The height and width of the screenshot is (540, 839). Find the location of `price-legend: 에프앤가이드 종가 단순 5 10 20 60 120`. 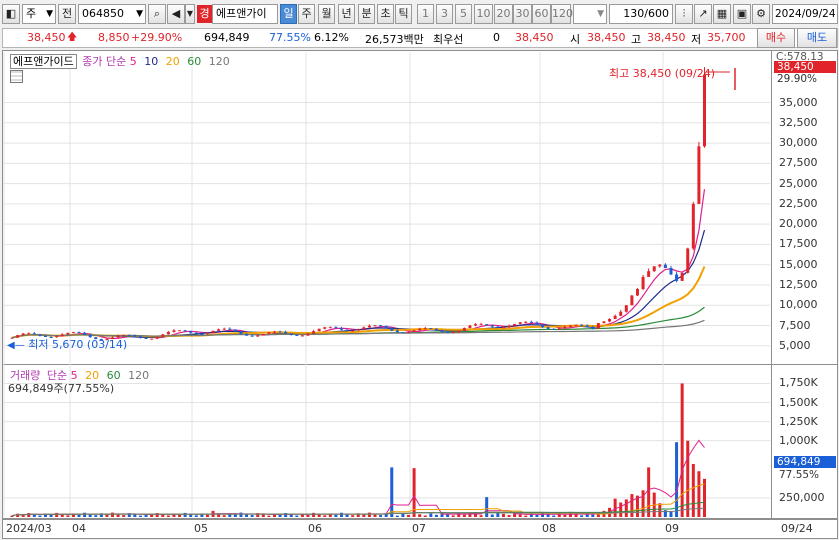

price-legend: 에프앤가이드 종가 단순 5 10 20 60 120 is located at coordinates (120, 61).